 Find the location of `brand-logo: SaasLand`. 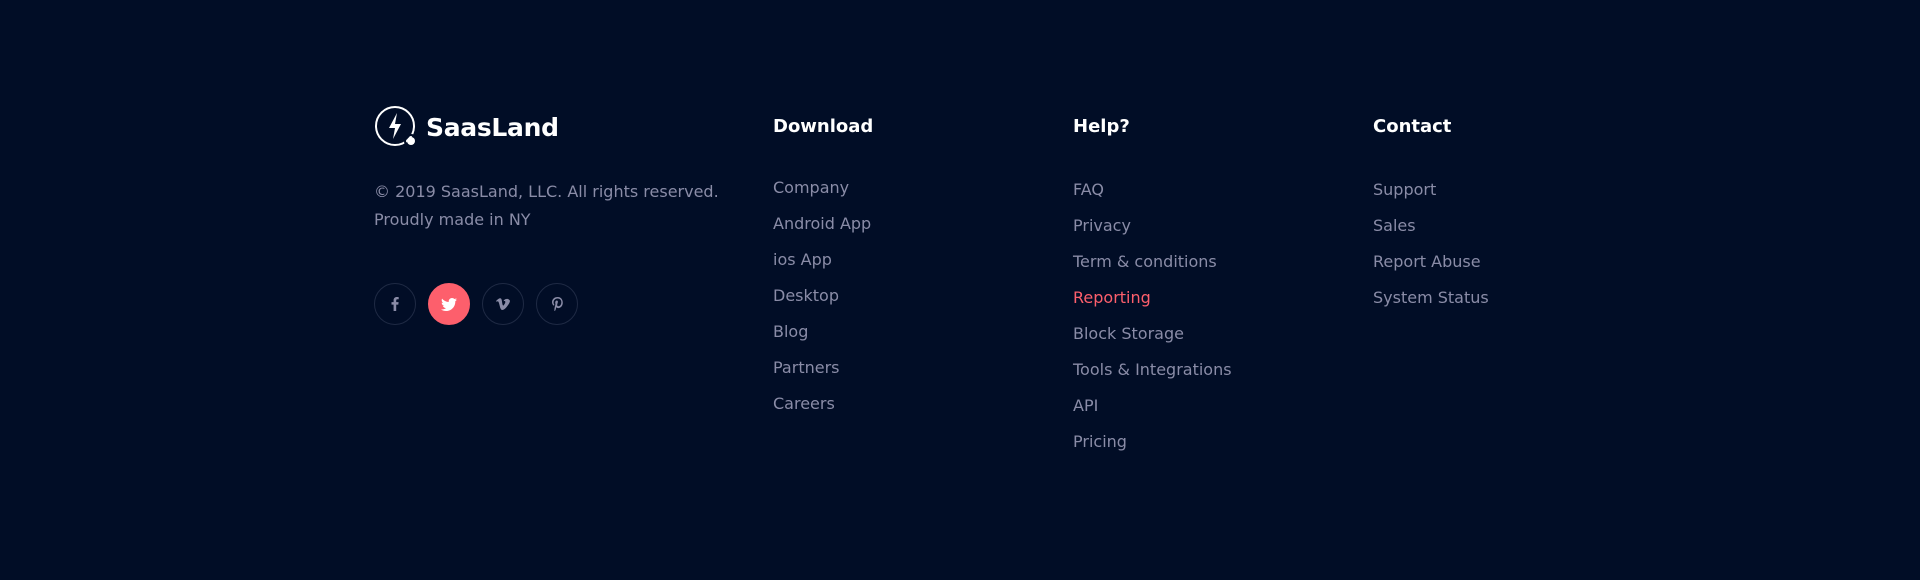

brand-logo: SaasLand is located at coordinates (466, 127).